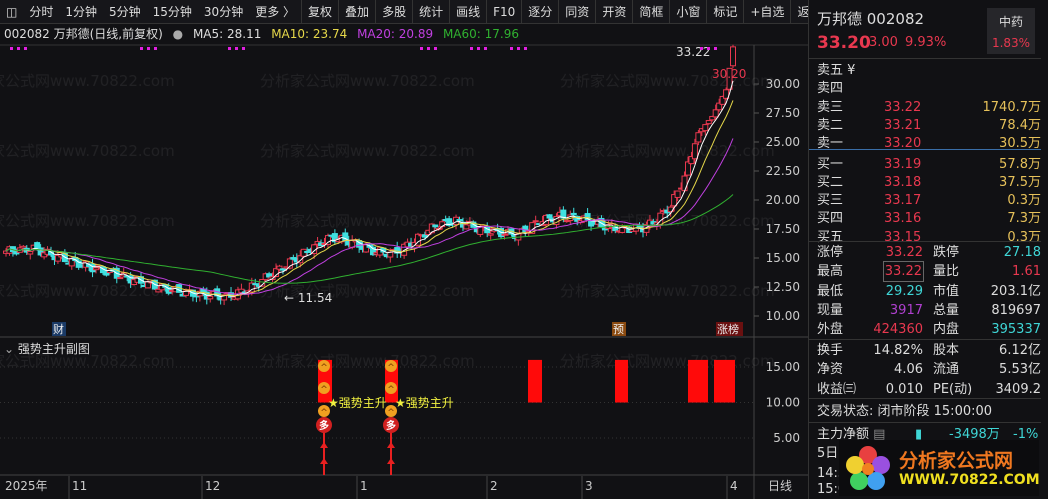 The width and height of the screenshot is (1048, 499). What do you see at coordinates (1012, 107) in the screenshot?
I see `level-volume: 1740.7万` at bounding box center [1012, 107].